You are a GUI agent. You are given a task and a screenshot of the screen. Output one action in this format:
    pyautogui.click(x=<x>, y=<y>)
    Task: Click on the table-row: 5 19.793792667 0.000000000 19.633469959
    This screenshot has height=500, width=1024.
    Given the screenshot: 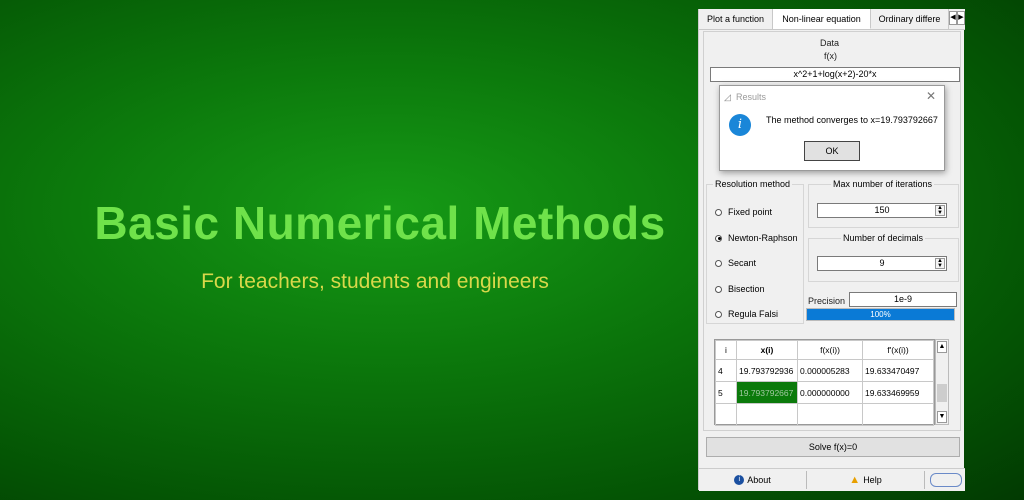 What is the action you would take?
    pyautogui.click(x=824, y=392)
    